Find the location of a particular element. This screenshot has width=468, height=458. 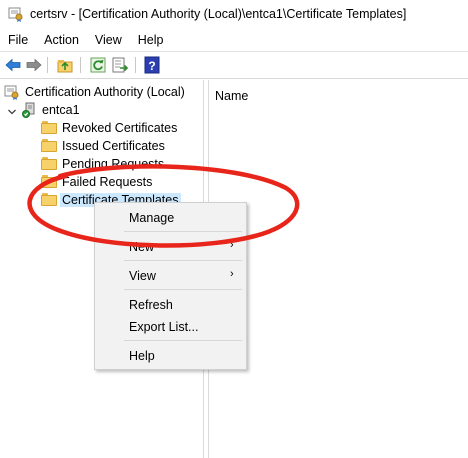

tree-node-label: entca1 is located at coordinates (61, 110).